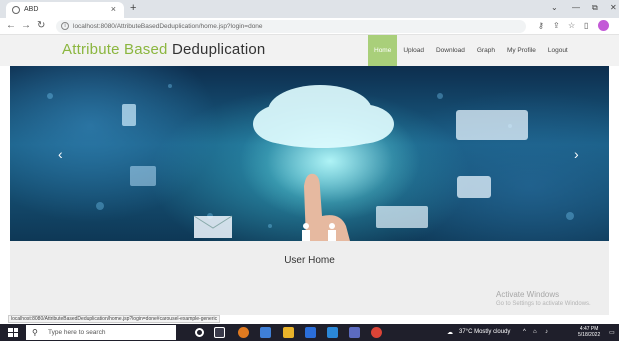  What do you see at coordinates (77, 332) in the screenshot?
I see `search-placeholder: Type here to search` at bounding box center [77, 332].